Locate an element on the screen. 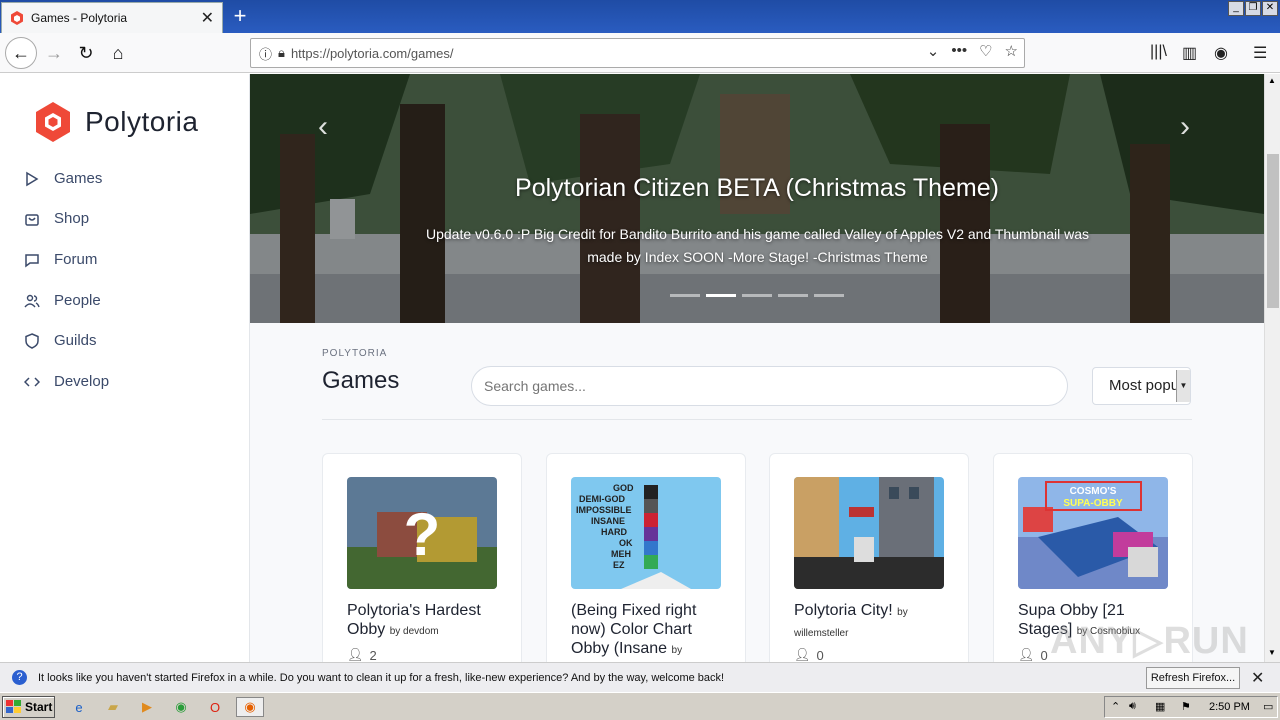  sidebar-item-develop: Develop is located at coordinates (66, 381).